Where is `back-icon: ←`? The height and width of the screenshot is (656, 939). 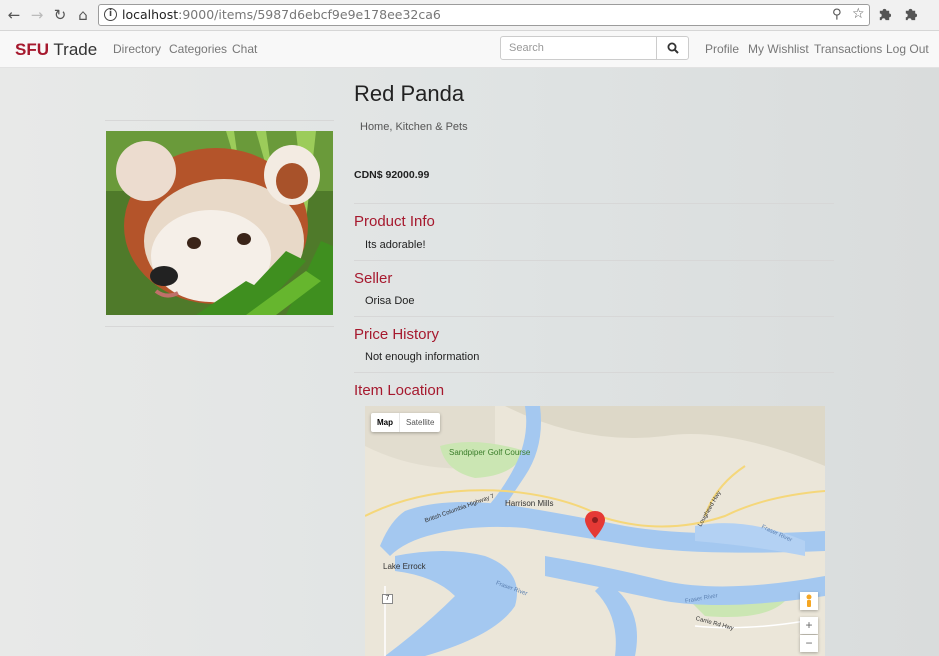
back-icon: ← is located at coordinates (14, 15).